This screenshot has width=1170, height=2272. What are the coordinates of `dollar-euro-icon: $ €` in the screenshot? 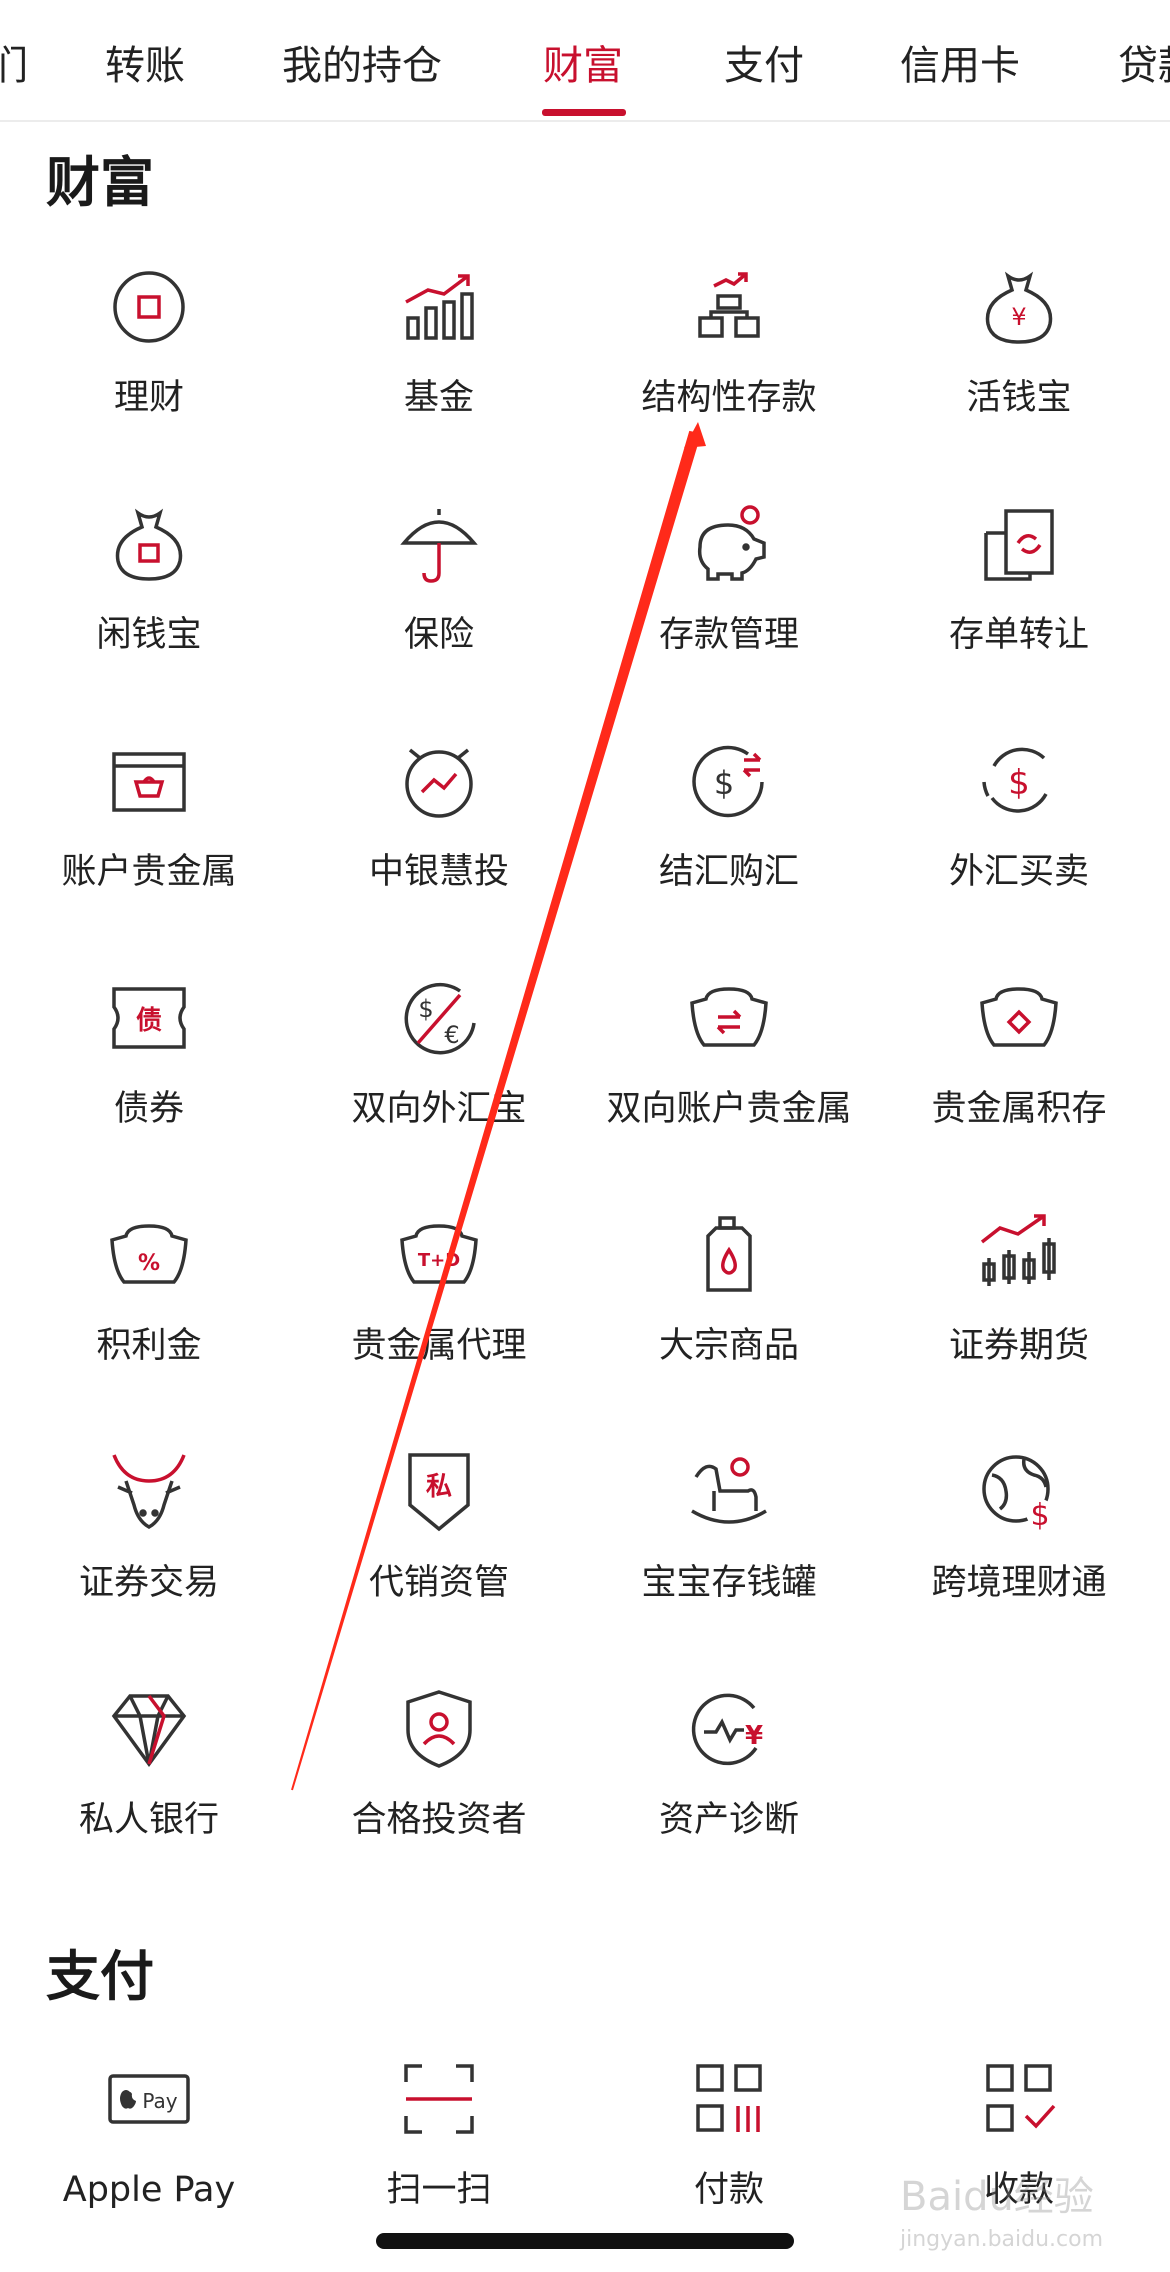 It's located at (439, 1018).